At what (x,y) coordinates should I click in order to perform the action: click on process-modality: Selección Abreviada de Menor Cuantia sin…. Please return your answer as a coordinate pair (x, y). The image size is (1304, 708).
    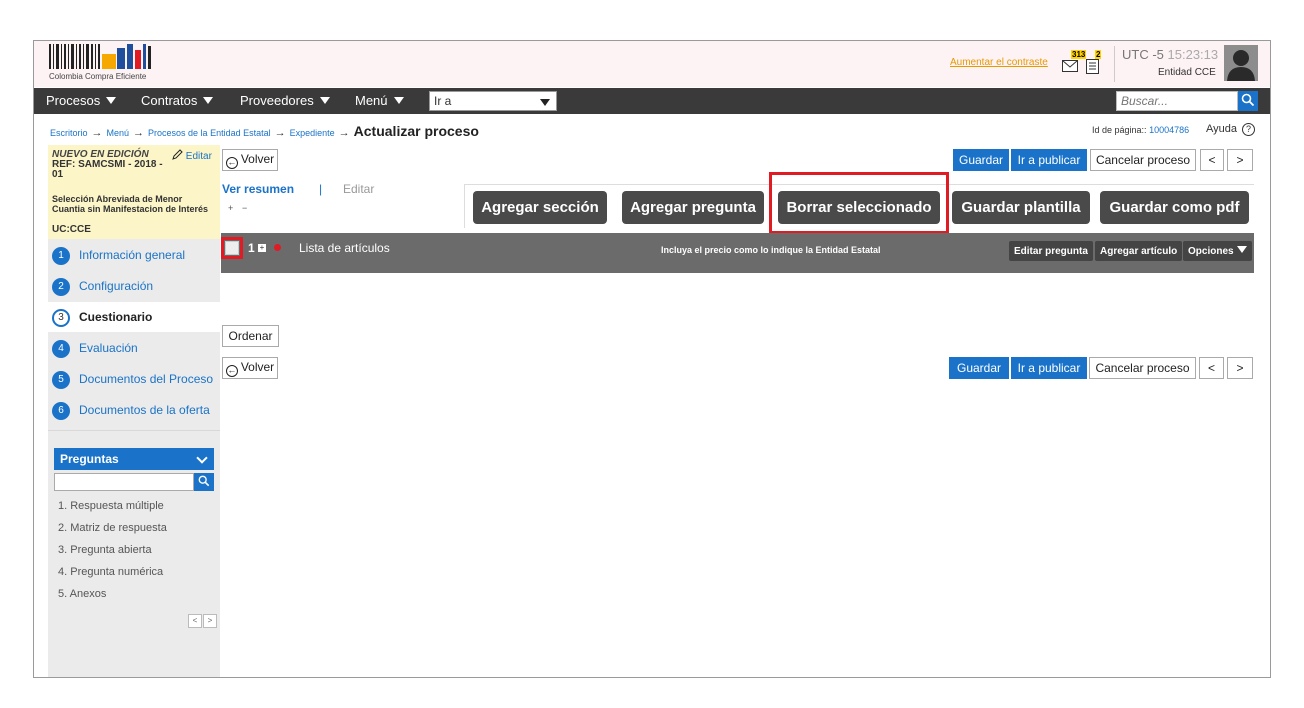
    Looking at the image, I should click on (130, 204).